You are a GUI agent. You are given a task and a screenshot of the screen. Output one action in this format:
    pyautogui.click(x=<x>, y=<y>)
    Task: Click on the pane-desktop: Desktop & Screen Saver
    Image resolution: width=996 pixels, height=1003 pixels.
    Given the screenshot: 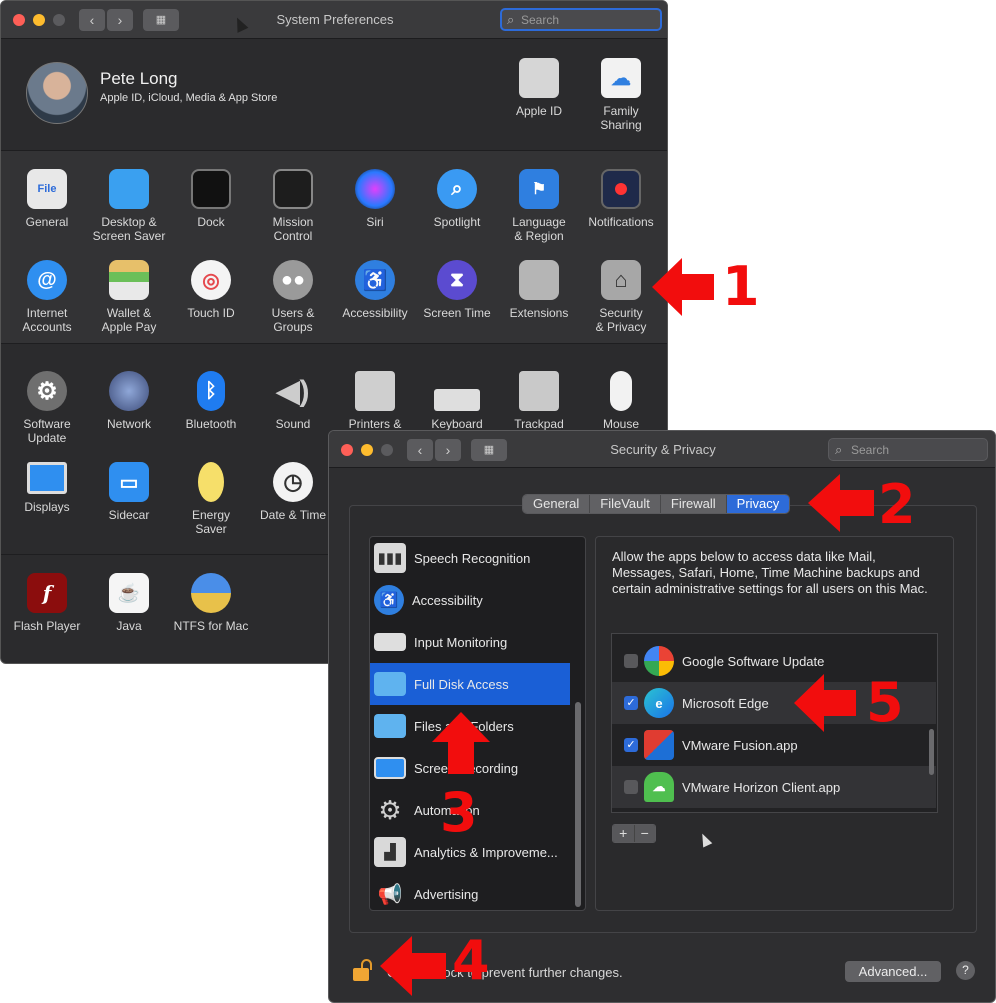 What is the action you would take?
    pyautogui.click(x=129, y=206)
    